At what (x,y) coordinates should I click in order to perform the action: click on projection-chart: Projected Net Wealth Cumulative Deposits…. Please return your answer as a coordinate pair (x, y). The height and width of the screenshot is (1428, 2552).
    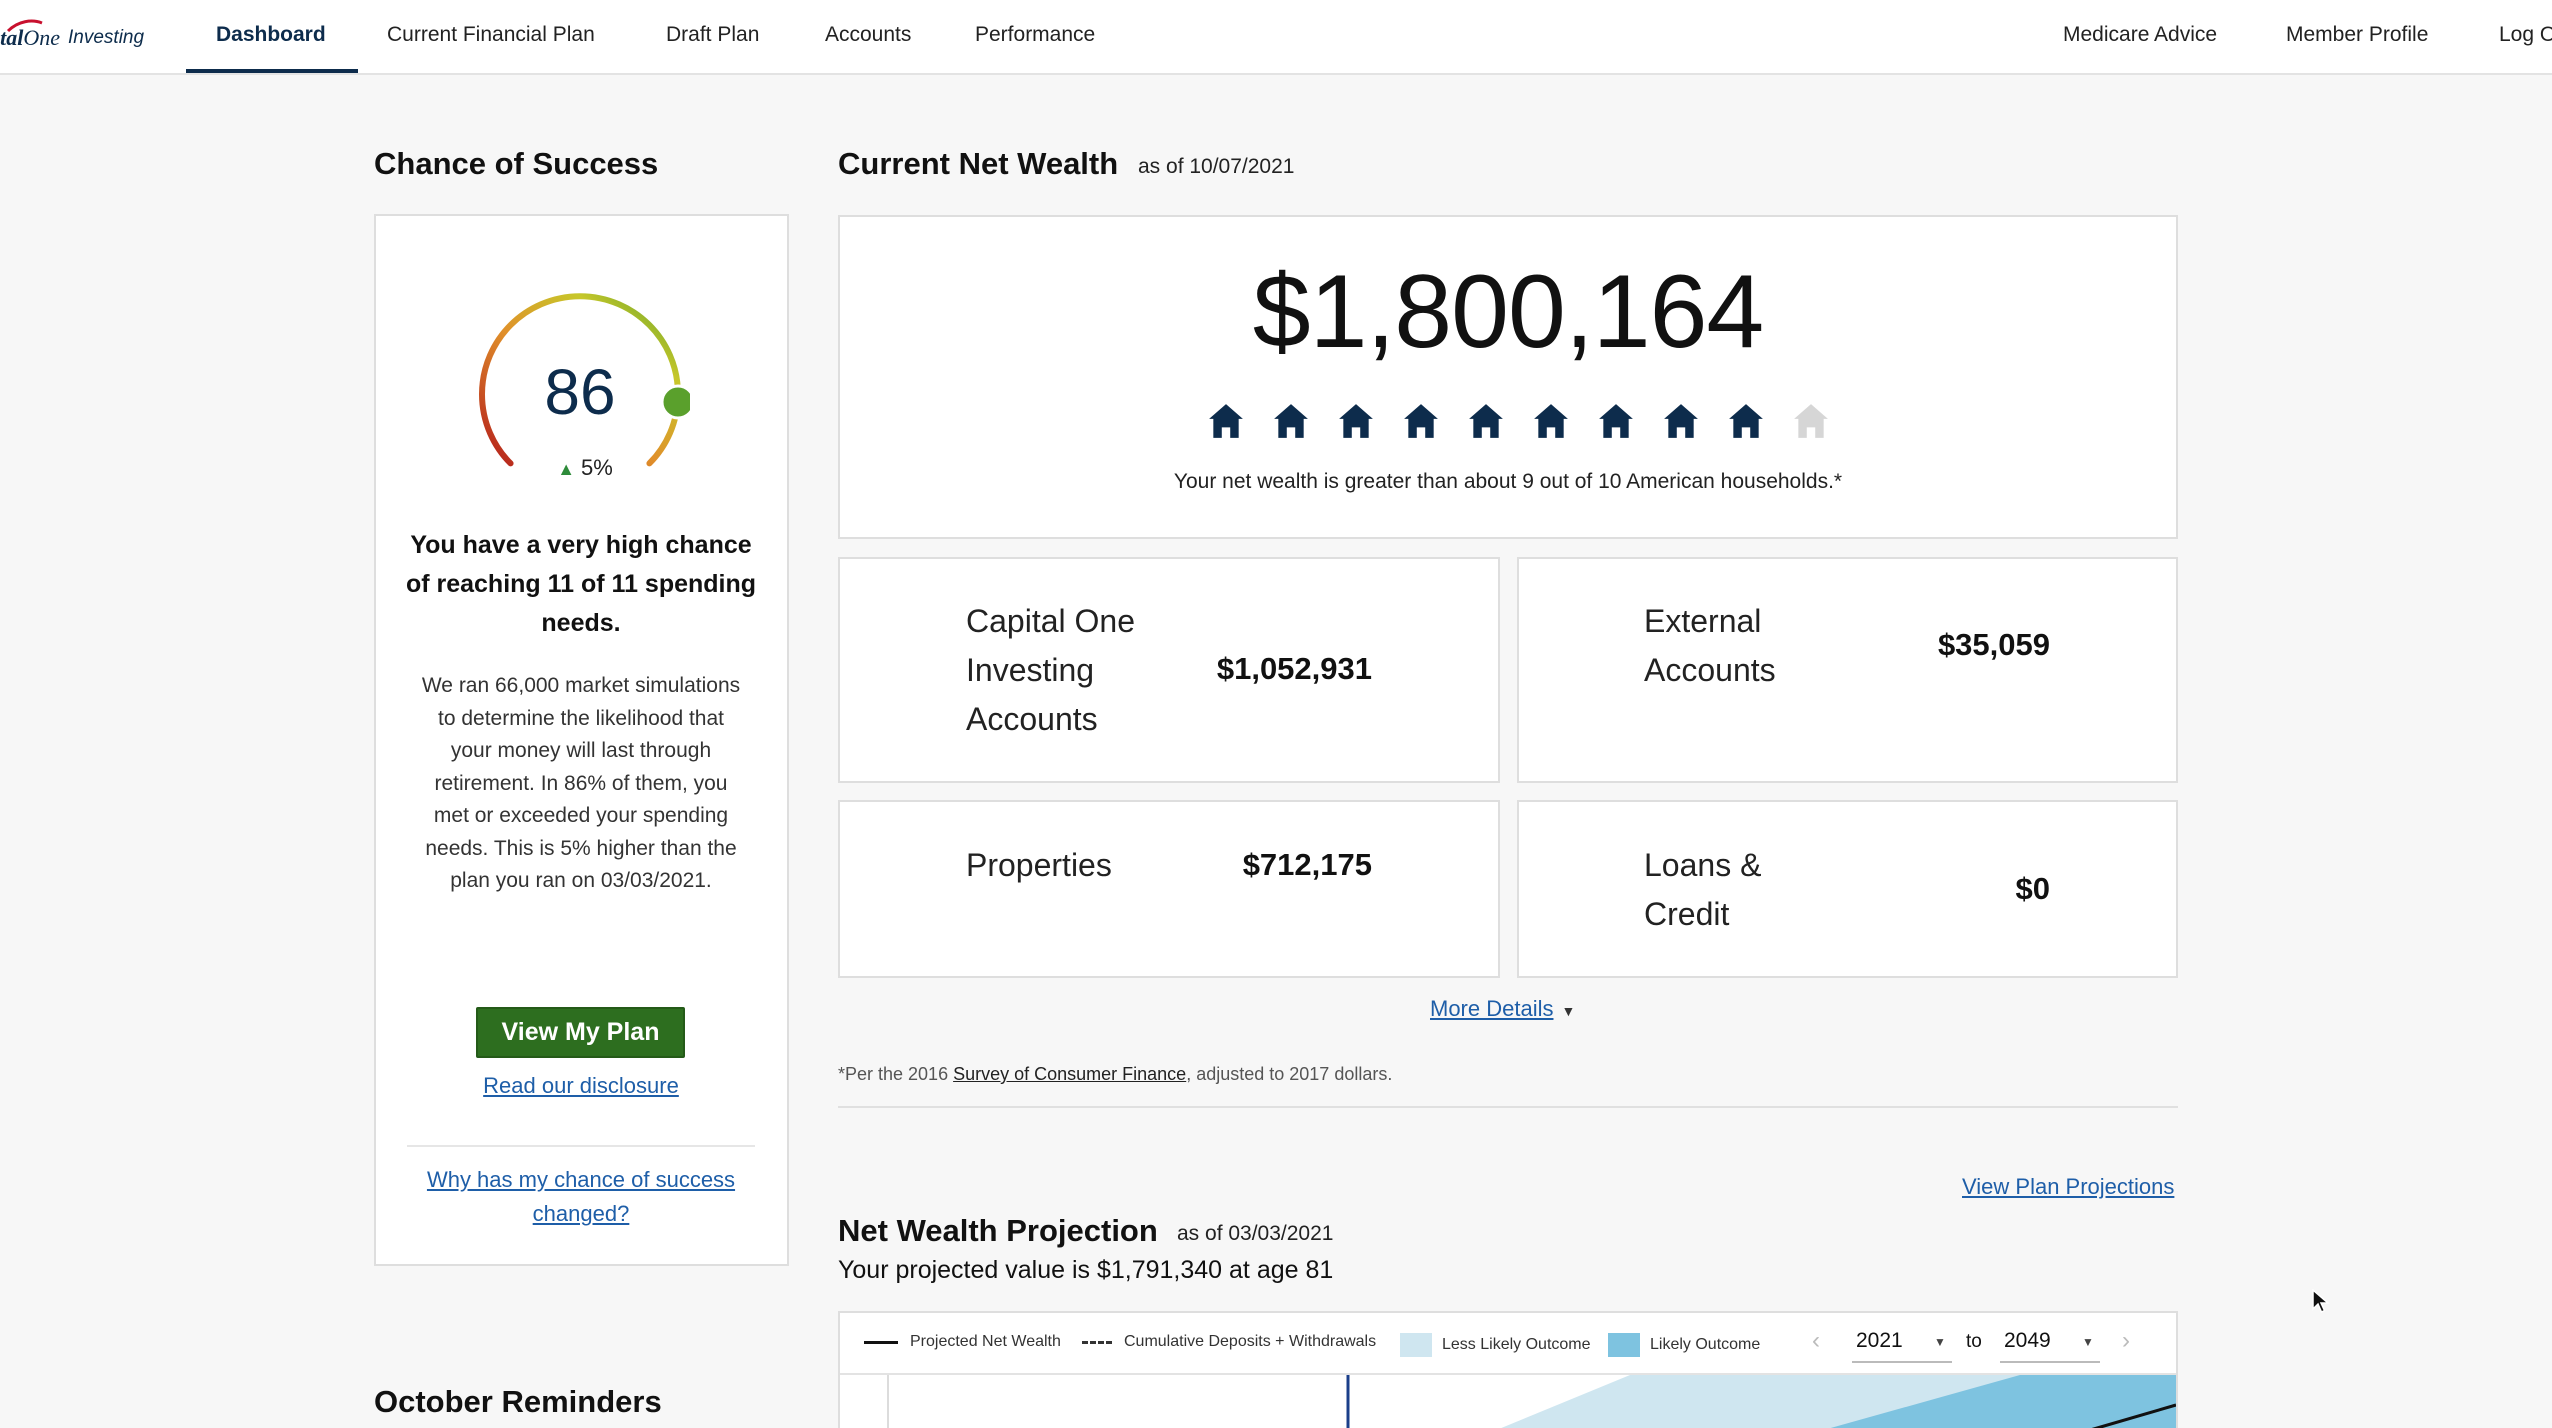
    Looking at the image, I should click on (1508, 1369).